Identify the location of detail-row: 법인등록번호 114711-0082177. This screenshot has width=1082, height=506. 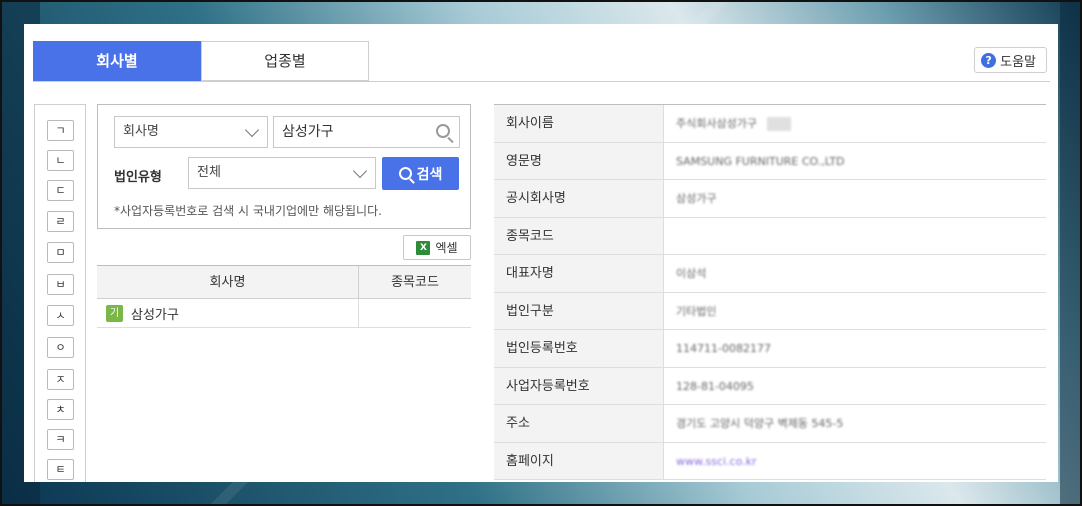
(770, 349).